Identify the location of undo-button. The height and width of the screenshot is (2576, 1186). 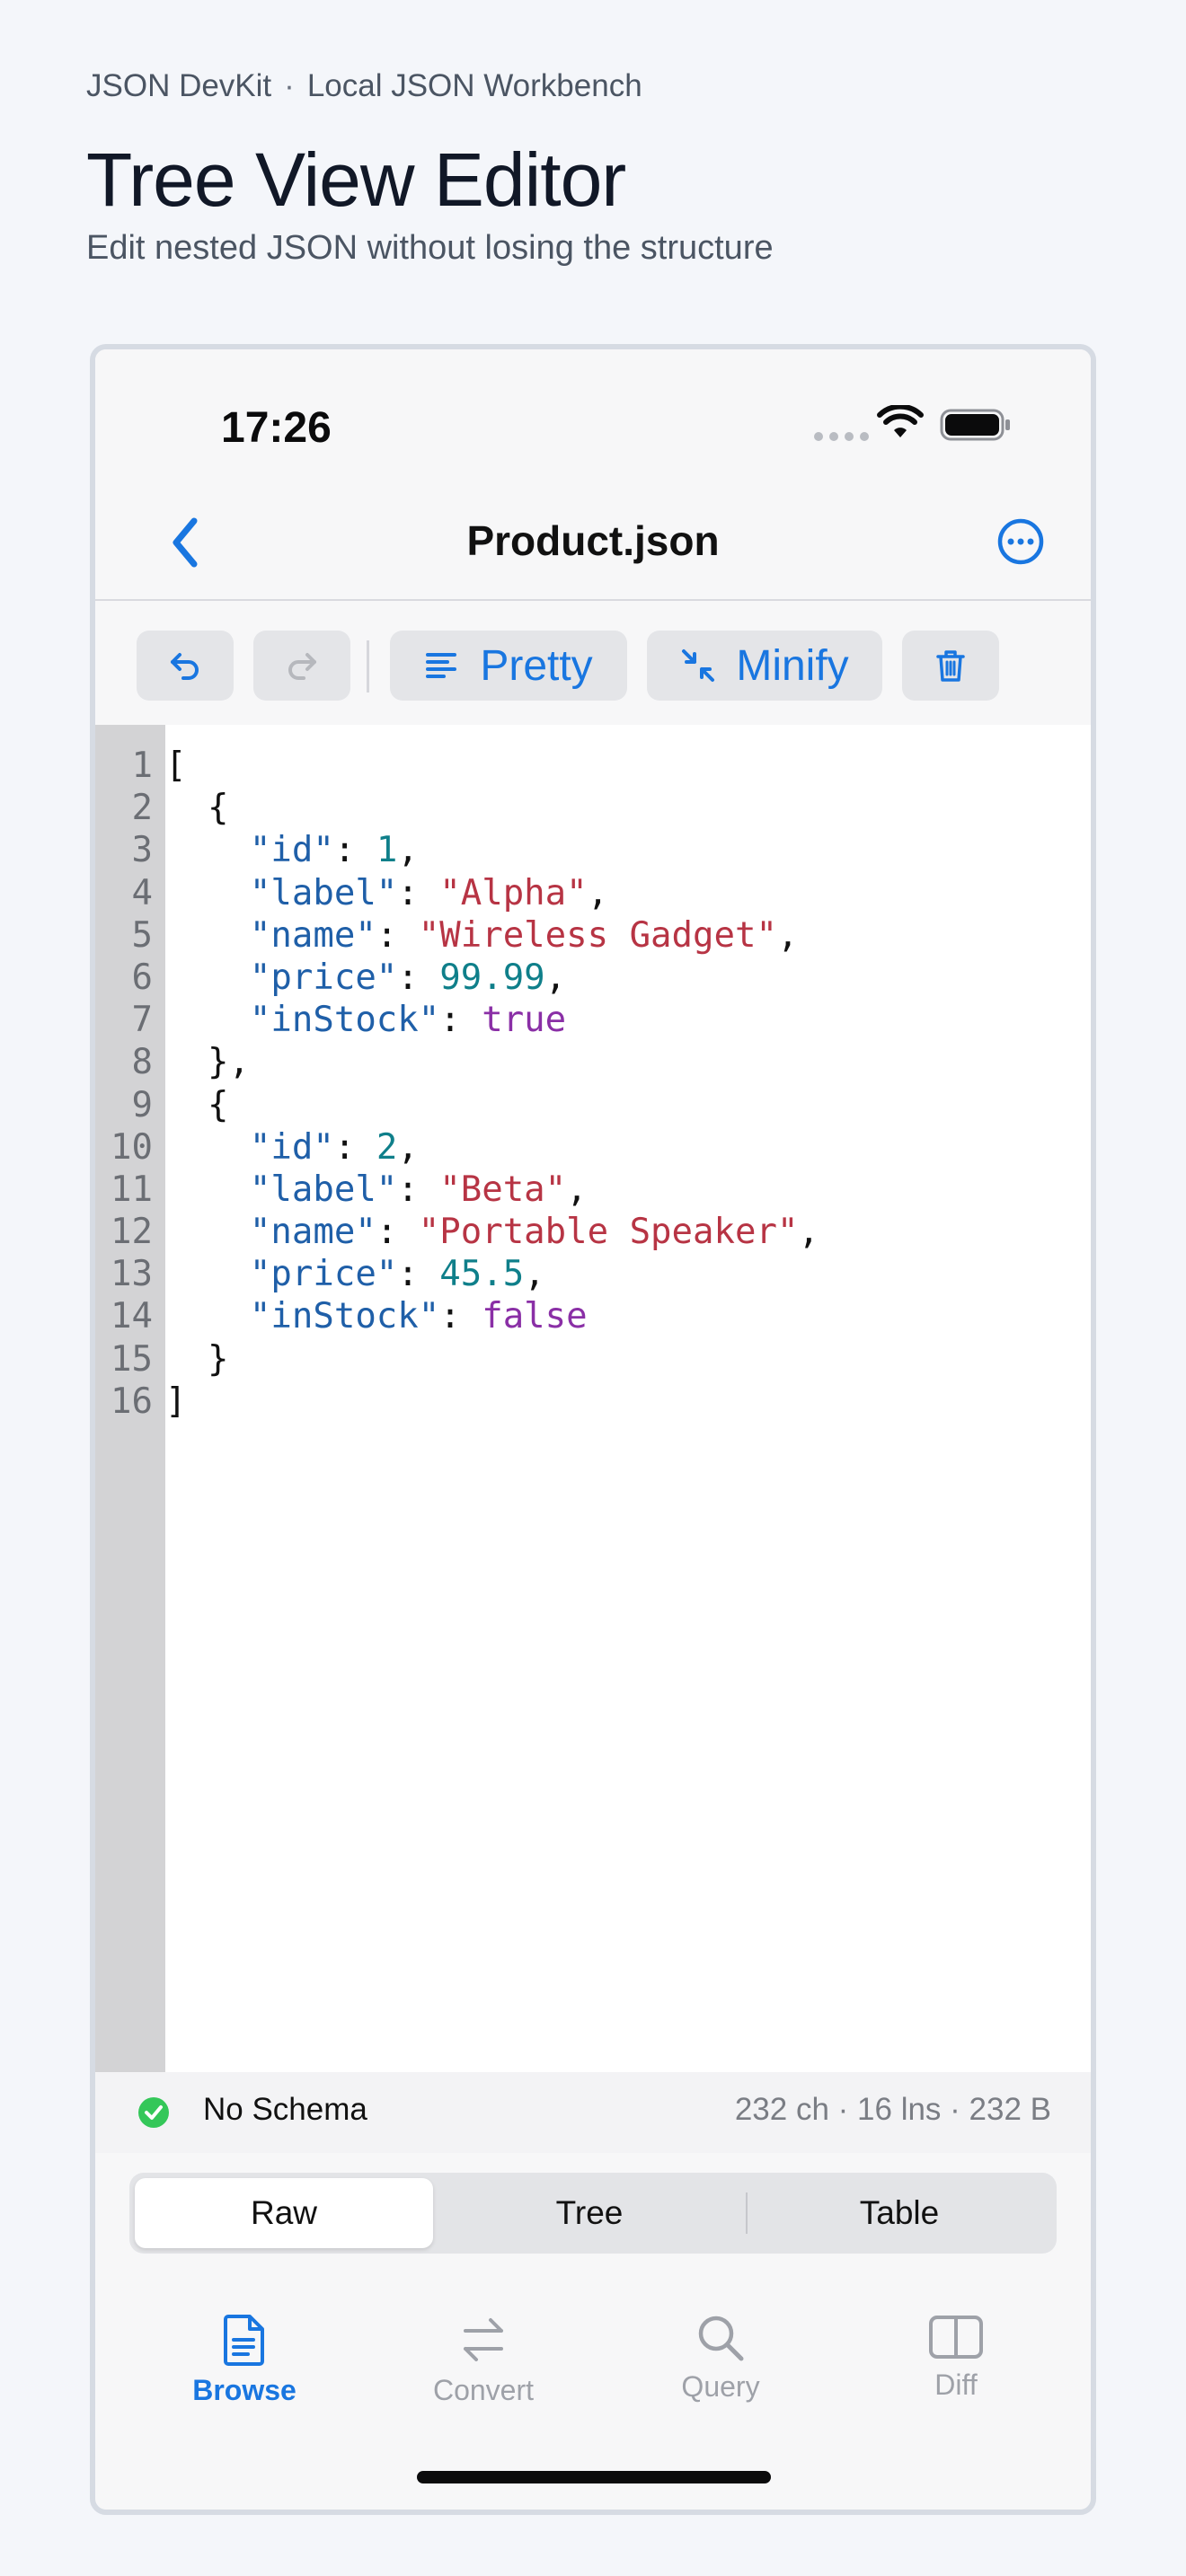
(185, 666).